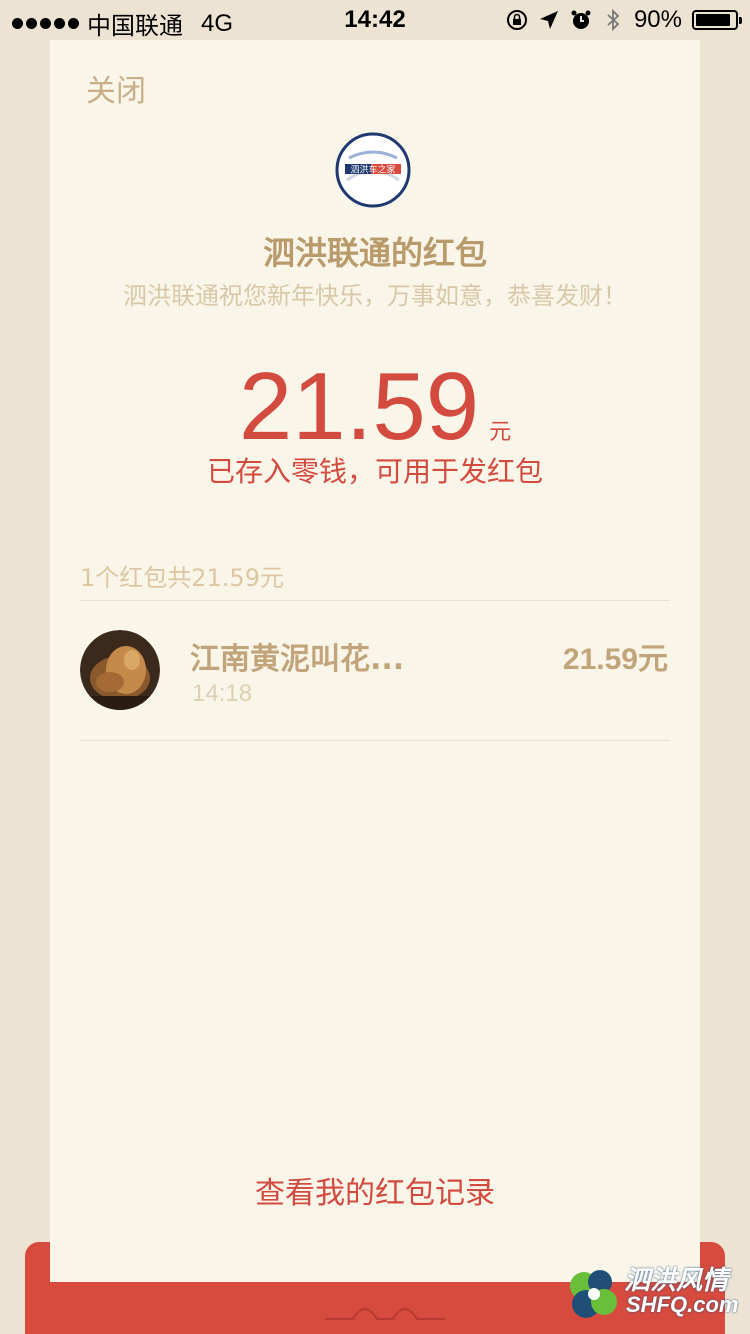 Image resolution: width=750 pixels, height=1334 pixels. I want to click on record-divider, so click(375, 740).